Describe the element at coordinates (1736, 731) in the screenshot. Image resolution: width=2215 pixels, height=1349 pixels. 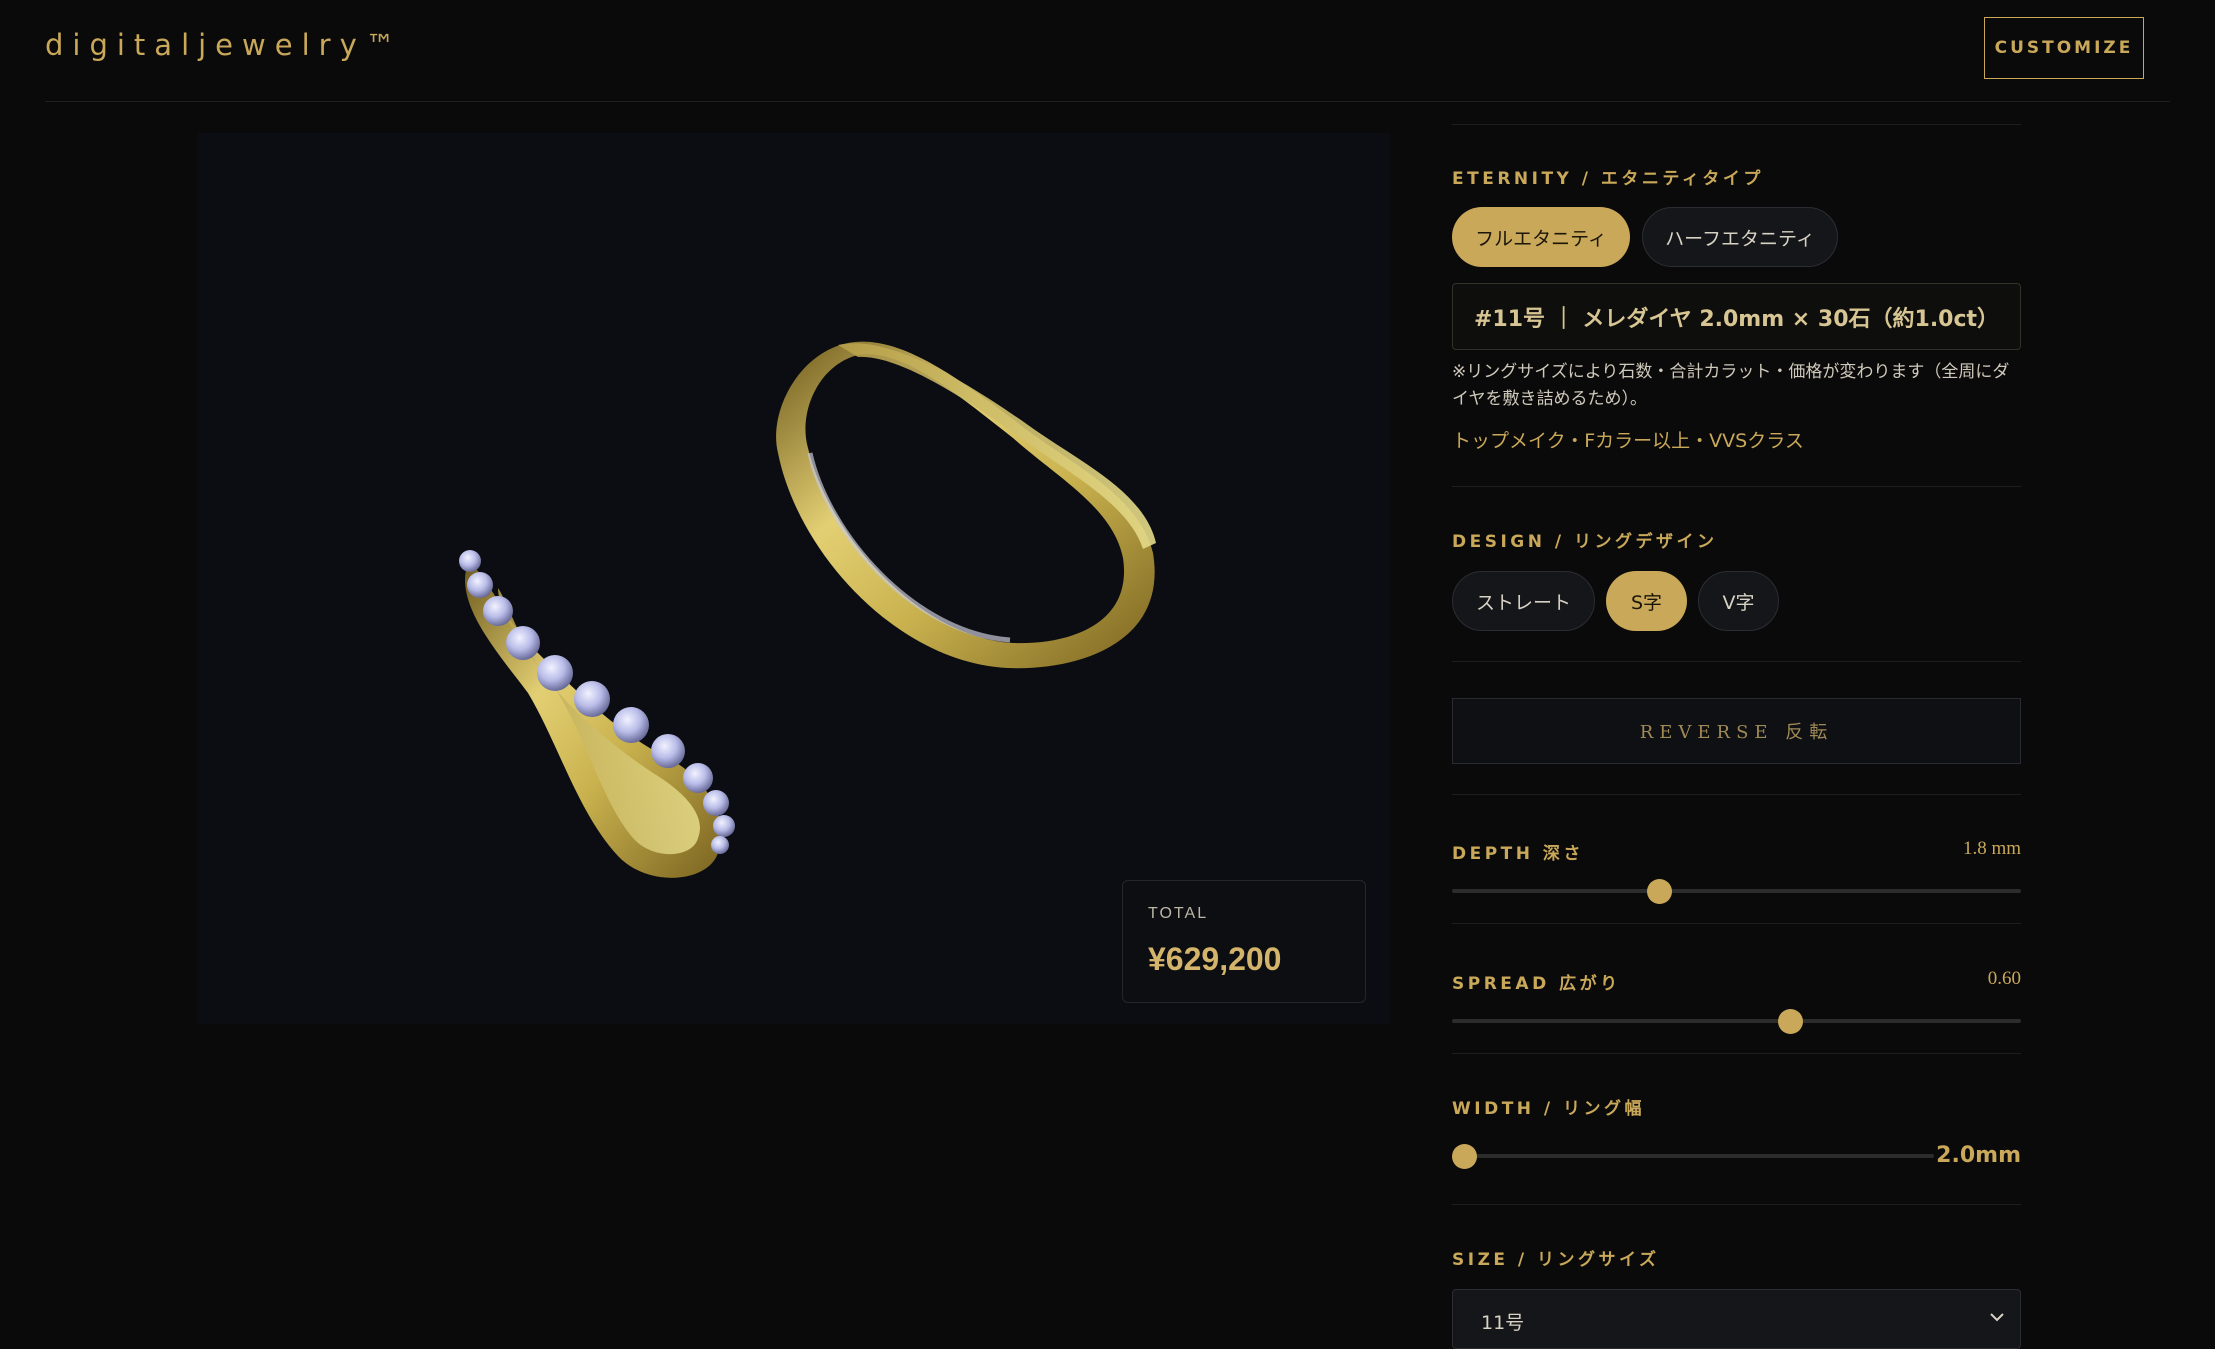
I see `reverse-button: REVERSE 反転` at that location.